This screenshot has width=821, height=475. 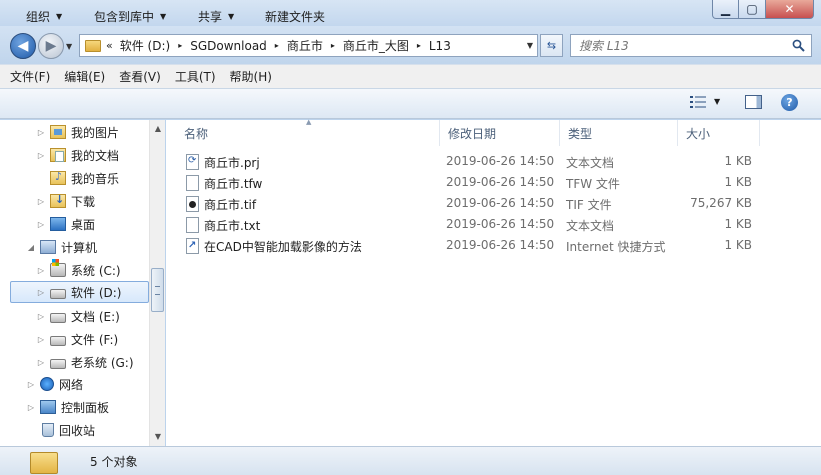 I want to click on file-row: 商丘市.prj 2019-06-26 14:50 文本文档 1 KB, so click(x=479, y=162).